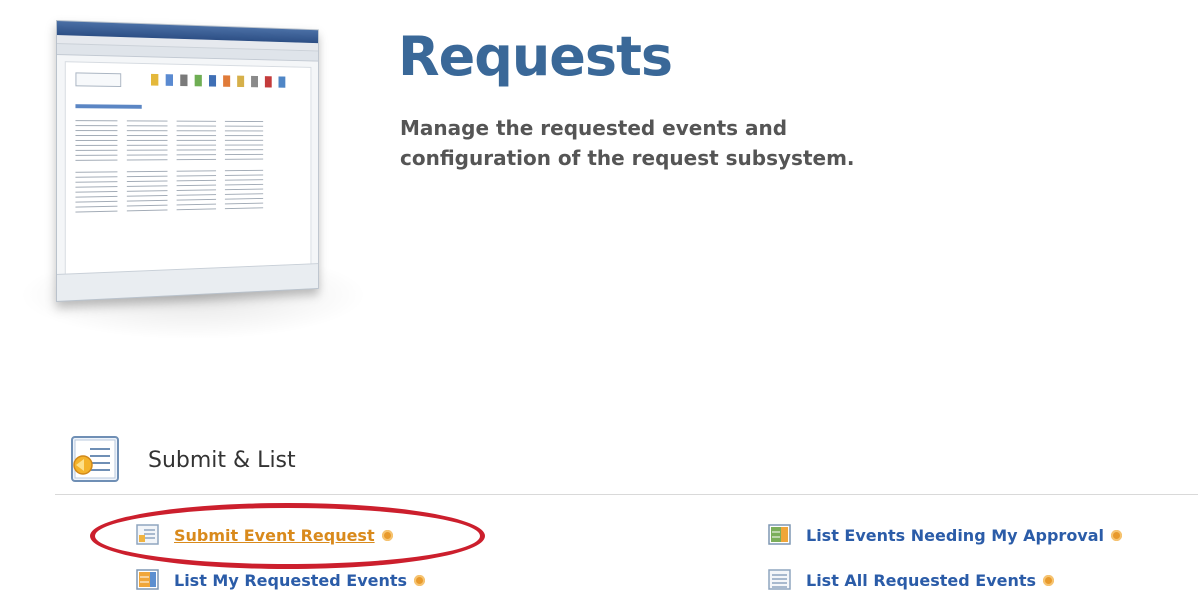 This screenshot has width=1198, height=595. What do you see at coordinates (627, 158) in the screenshot?
I see `subtitle-line-2: configuration of the request subsystem.` at bounding box center [627, 158].